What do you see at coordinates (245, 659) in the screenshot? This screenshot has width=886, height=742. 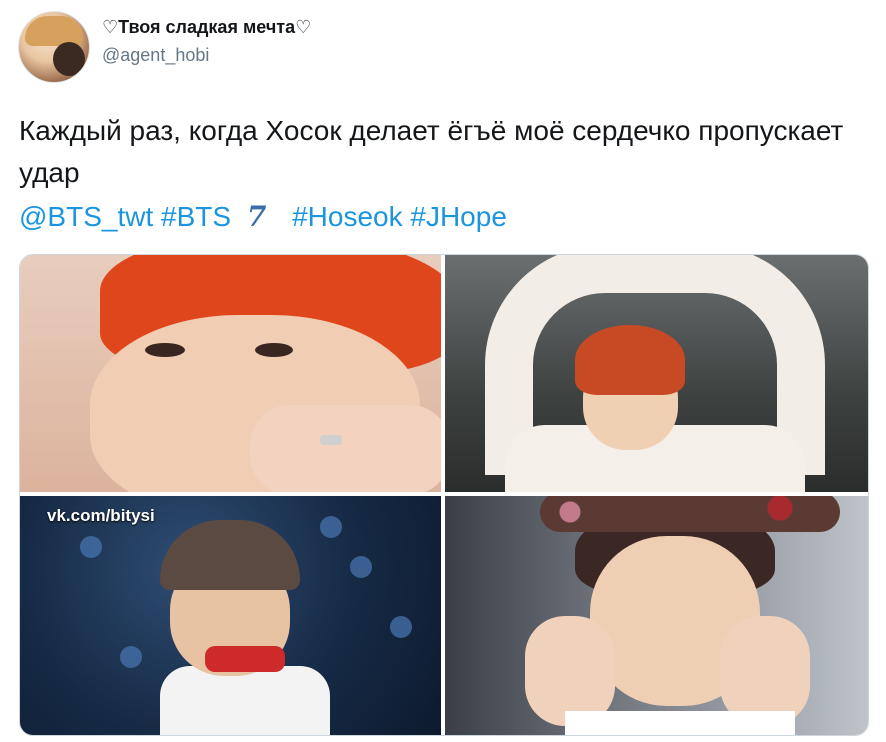 I see `photo-3-scarf` at bounding box center [245, 659].